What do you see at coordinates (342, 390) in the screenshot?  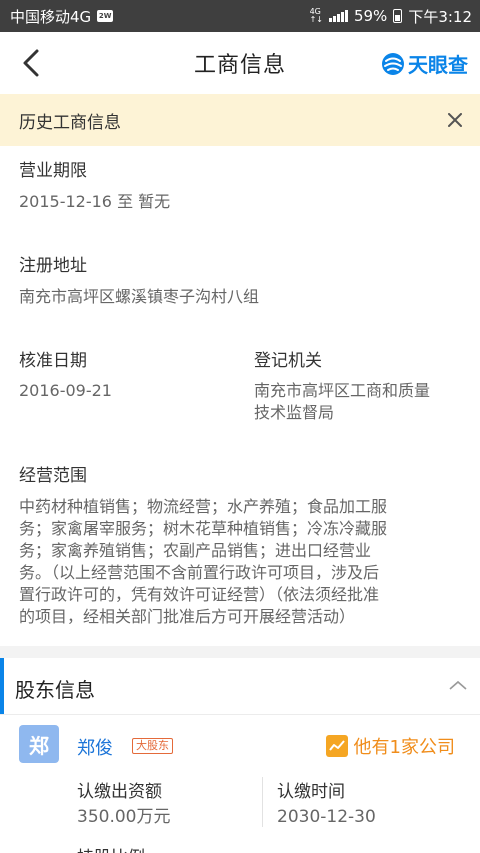 I see `authority-value-line1: 南充市高坪区工商和质量` at bounding box center [342, 390].